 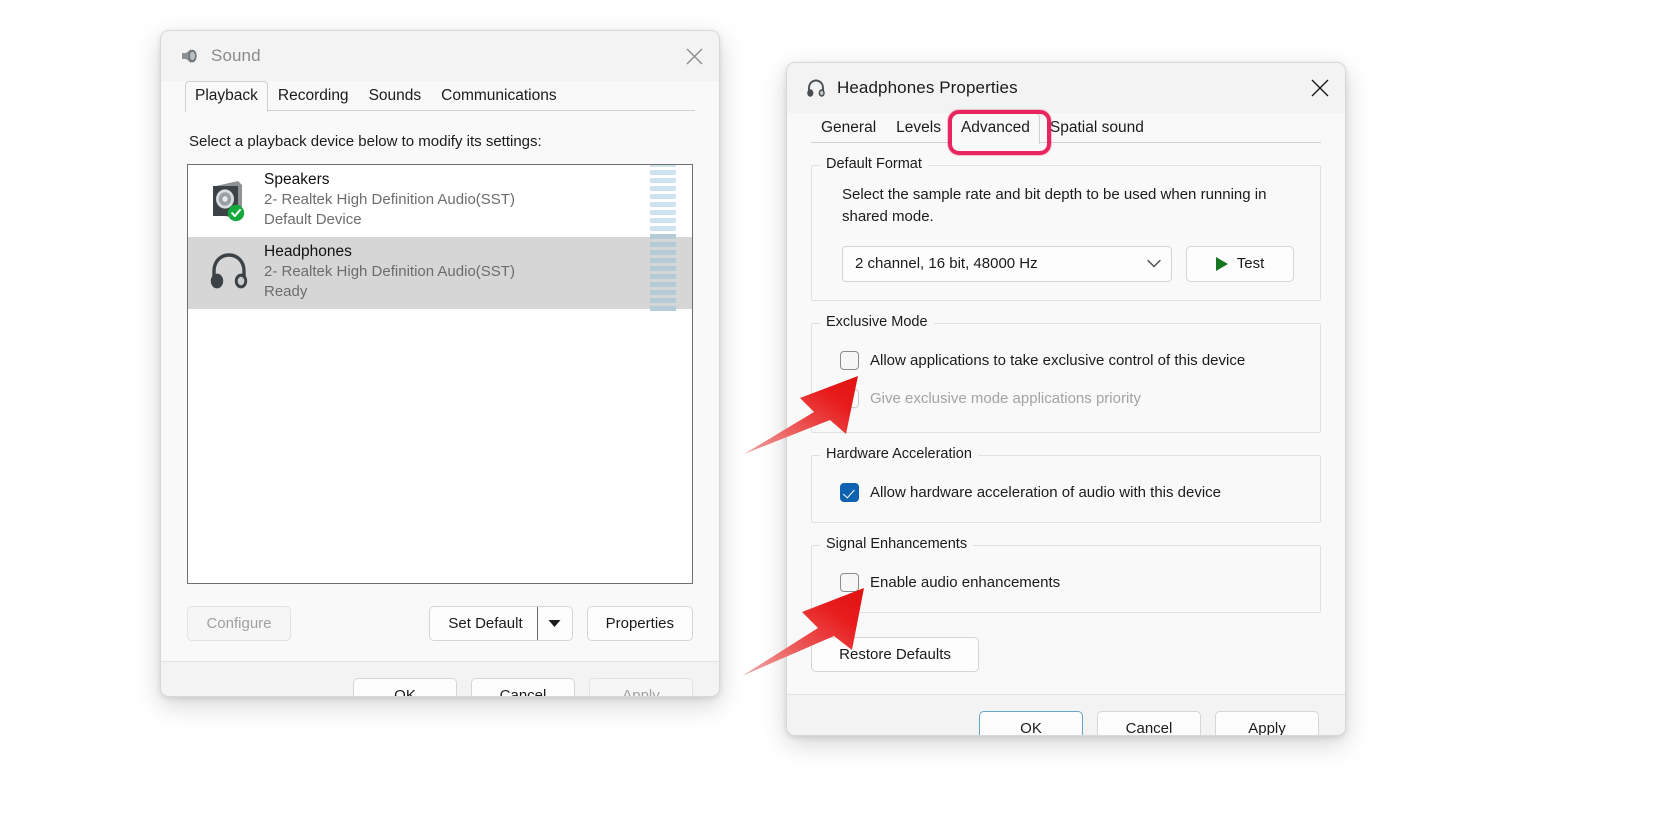 I want to click on tab-spatial-sound: Spatial sound, so click(x=1097, y=128).